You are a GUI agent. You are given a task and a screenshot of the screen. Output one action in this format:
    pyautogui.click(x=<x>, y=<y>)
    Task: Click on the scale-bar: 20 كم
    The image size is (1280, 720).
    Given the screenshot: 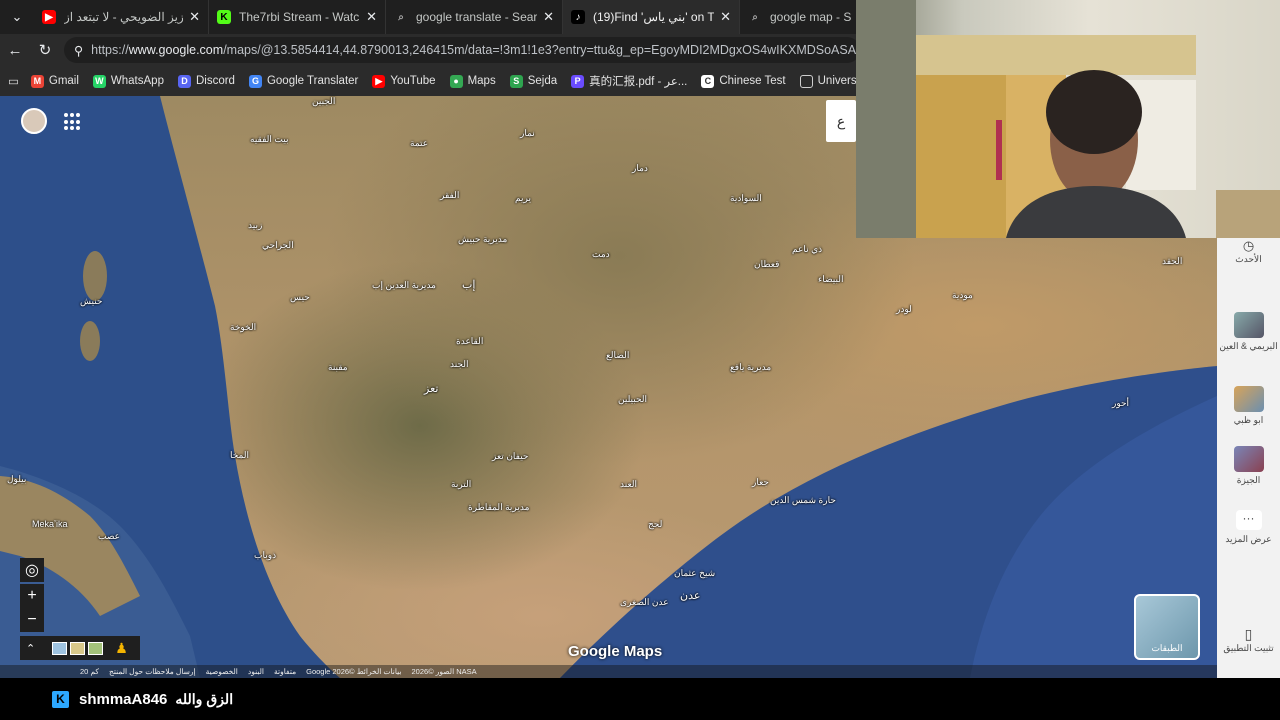 What is the action you would take?
    pyautogui.click(x=89, y=671)
    